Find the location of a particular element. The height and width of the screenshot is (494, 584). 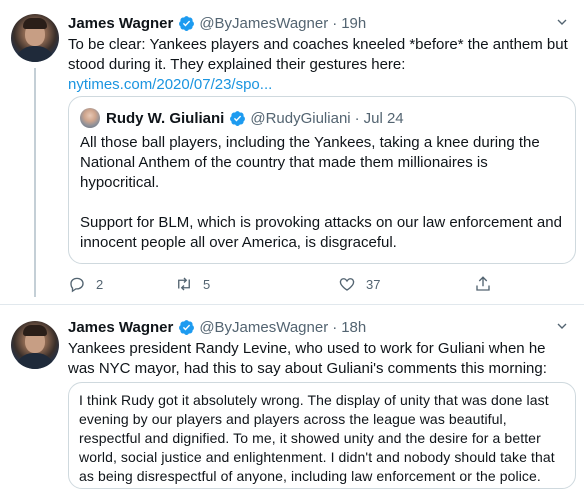

tweet-time: 18h is located at coordinates (353, 327).